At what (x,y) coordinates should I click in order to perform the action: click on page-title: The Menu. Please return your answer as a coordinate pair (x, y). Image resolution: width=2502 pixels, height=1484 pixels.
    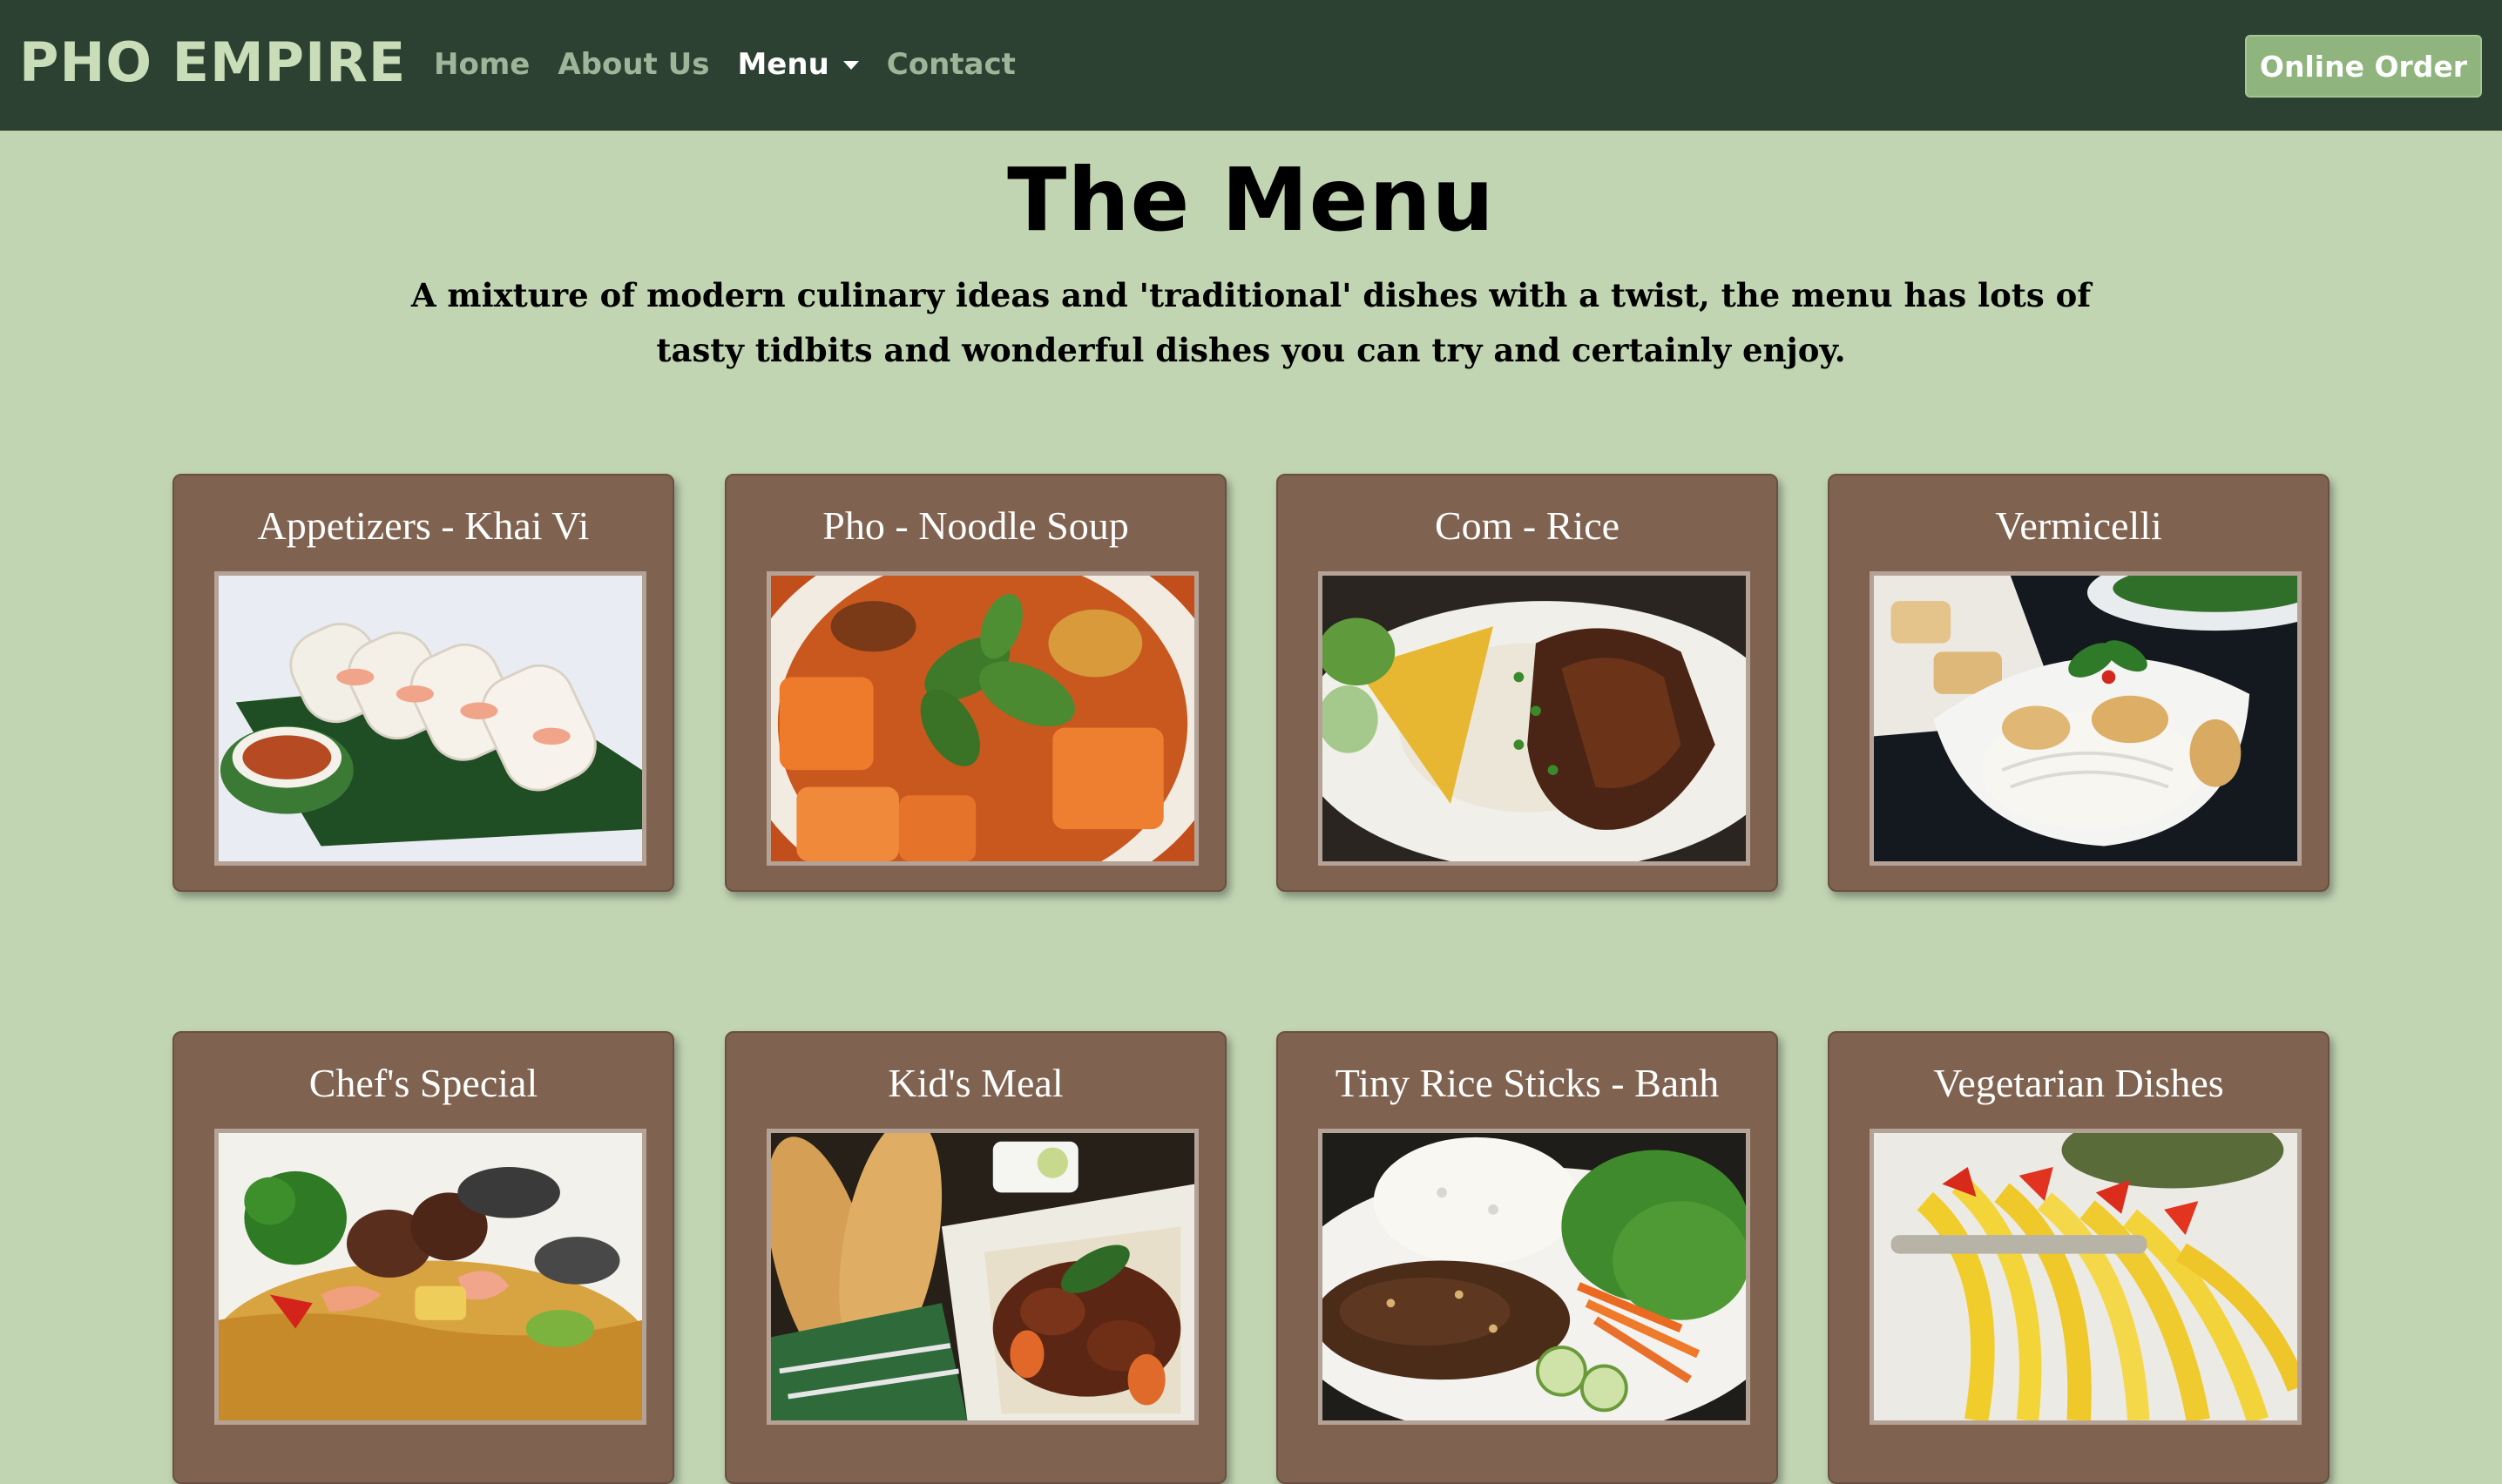
    Looking at the image, I should click on (1251, 200).